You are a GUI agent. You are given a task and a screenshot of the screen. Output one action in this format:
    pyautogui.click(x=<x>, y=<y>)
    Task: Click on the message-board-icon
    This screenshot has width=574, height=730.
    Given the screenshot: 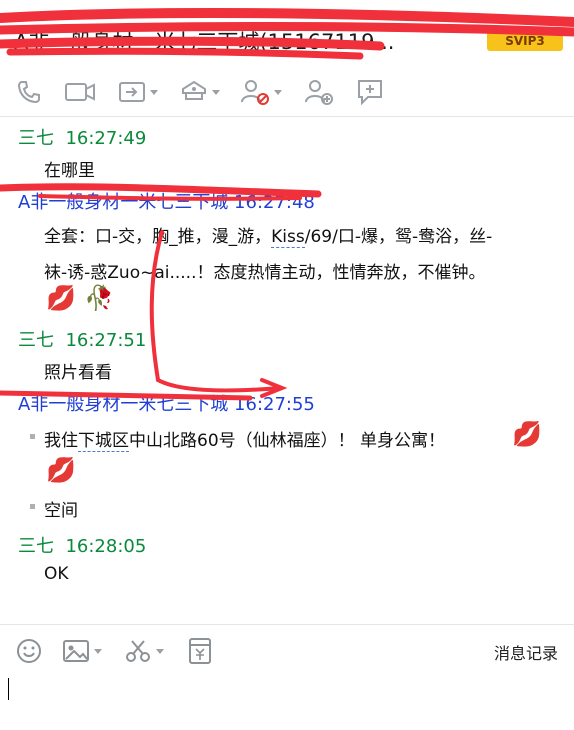 What is the action you would take?
    pyautogui.click(x=370, y=92)
    